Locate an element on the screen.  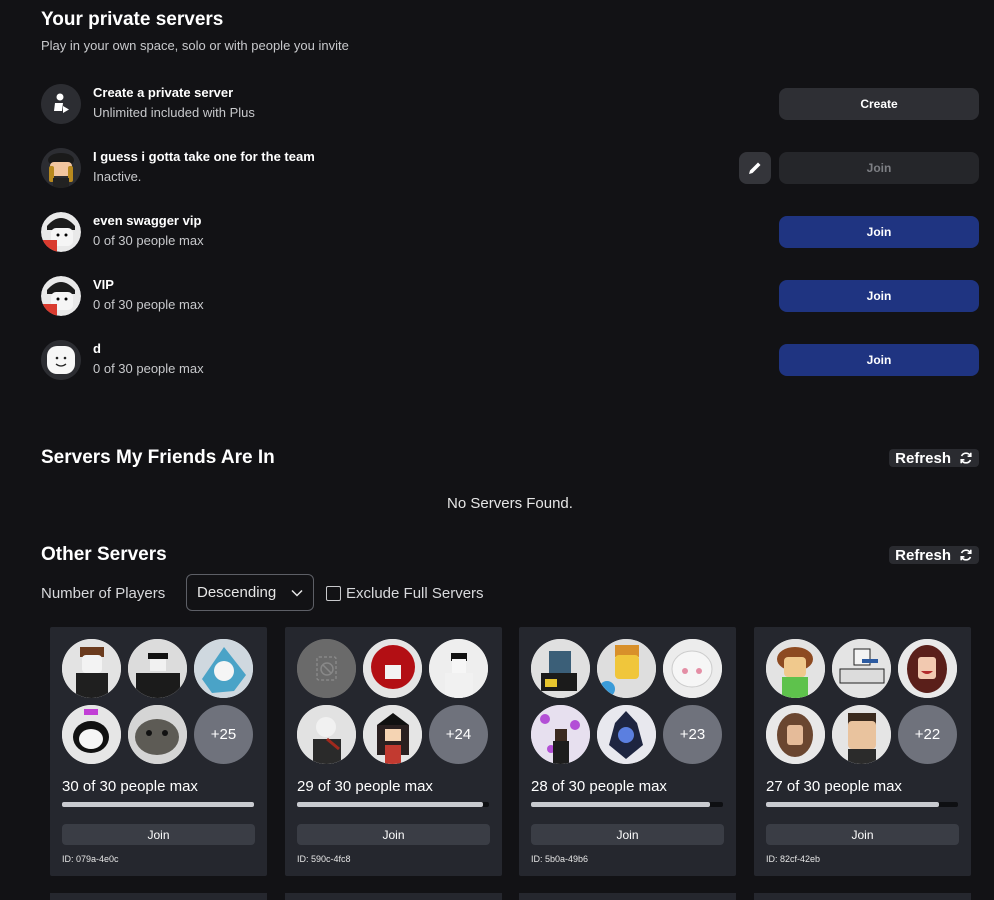
join-button-disabled: Join is located at coordinates (879, 168).